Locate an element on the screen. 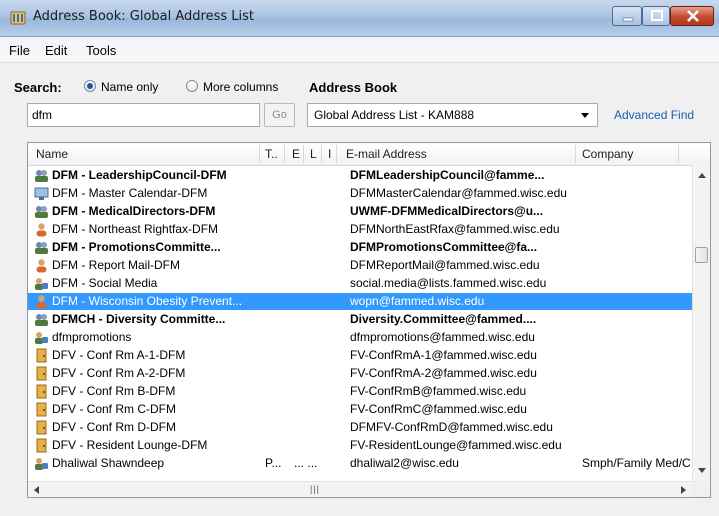 The height and width of the screenshot is (516, 719). row-email: FV-ConfRmB@fammed.wisc.edu is located at coordinates (438, 391).